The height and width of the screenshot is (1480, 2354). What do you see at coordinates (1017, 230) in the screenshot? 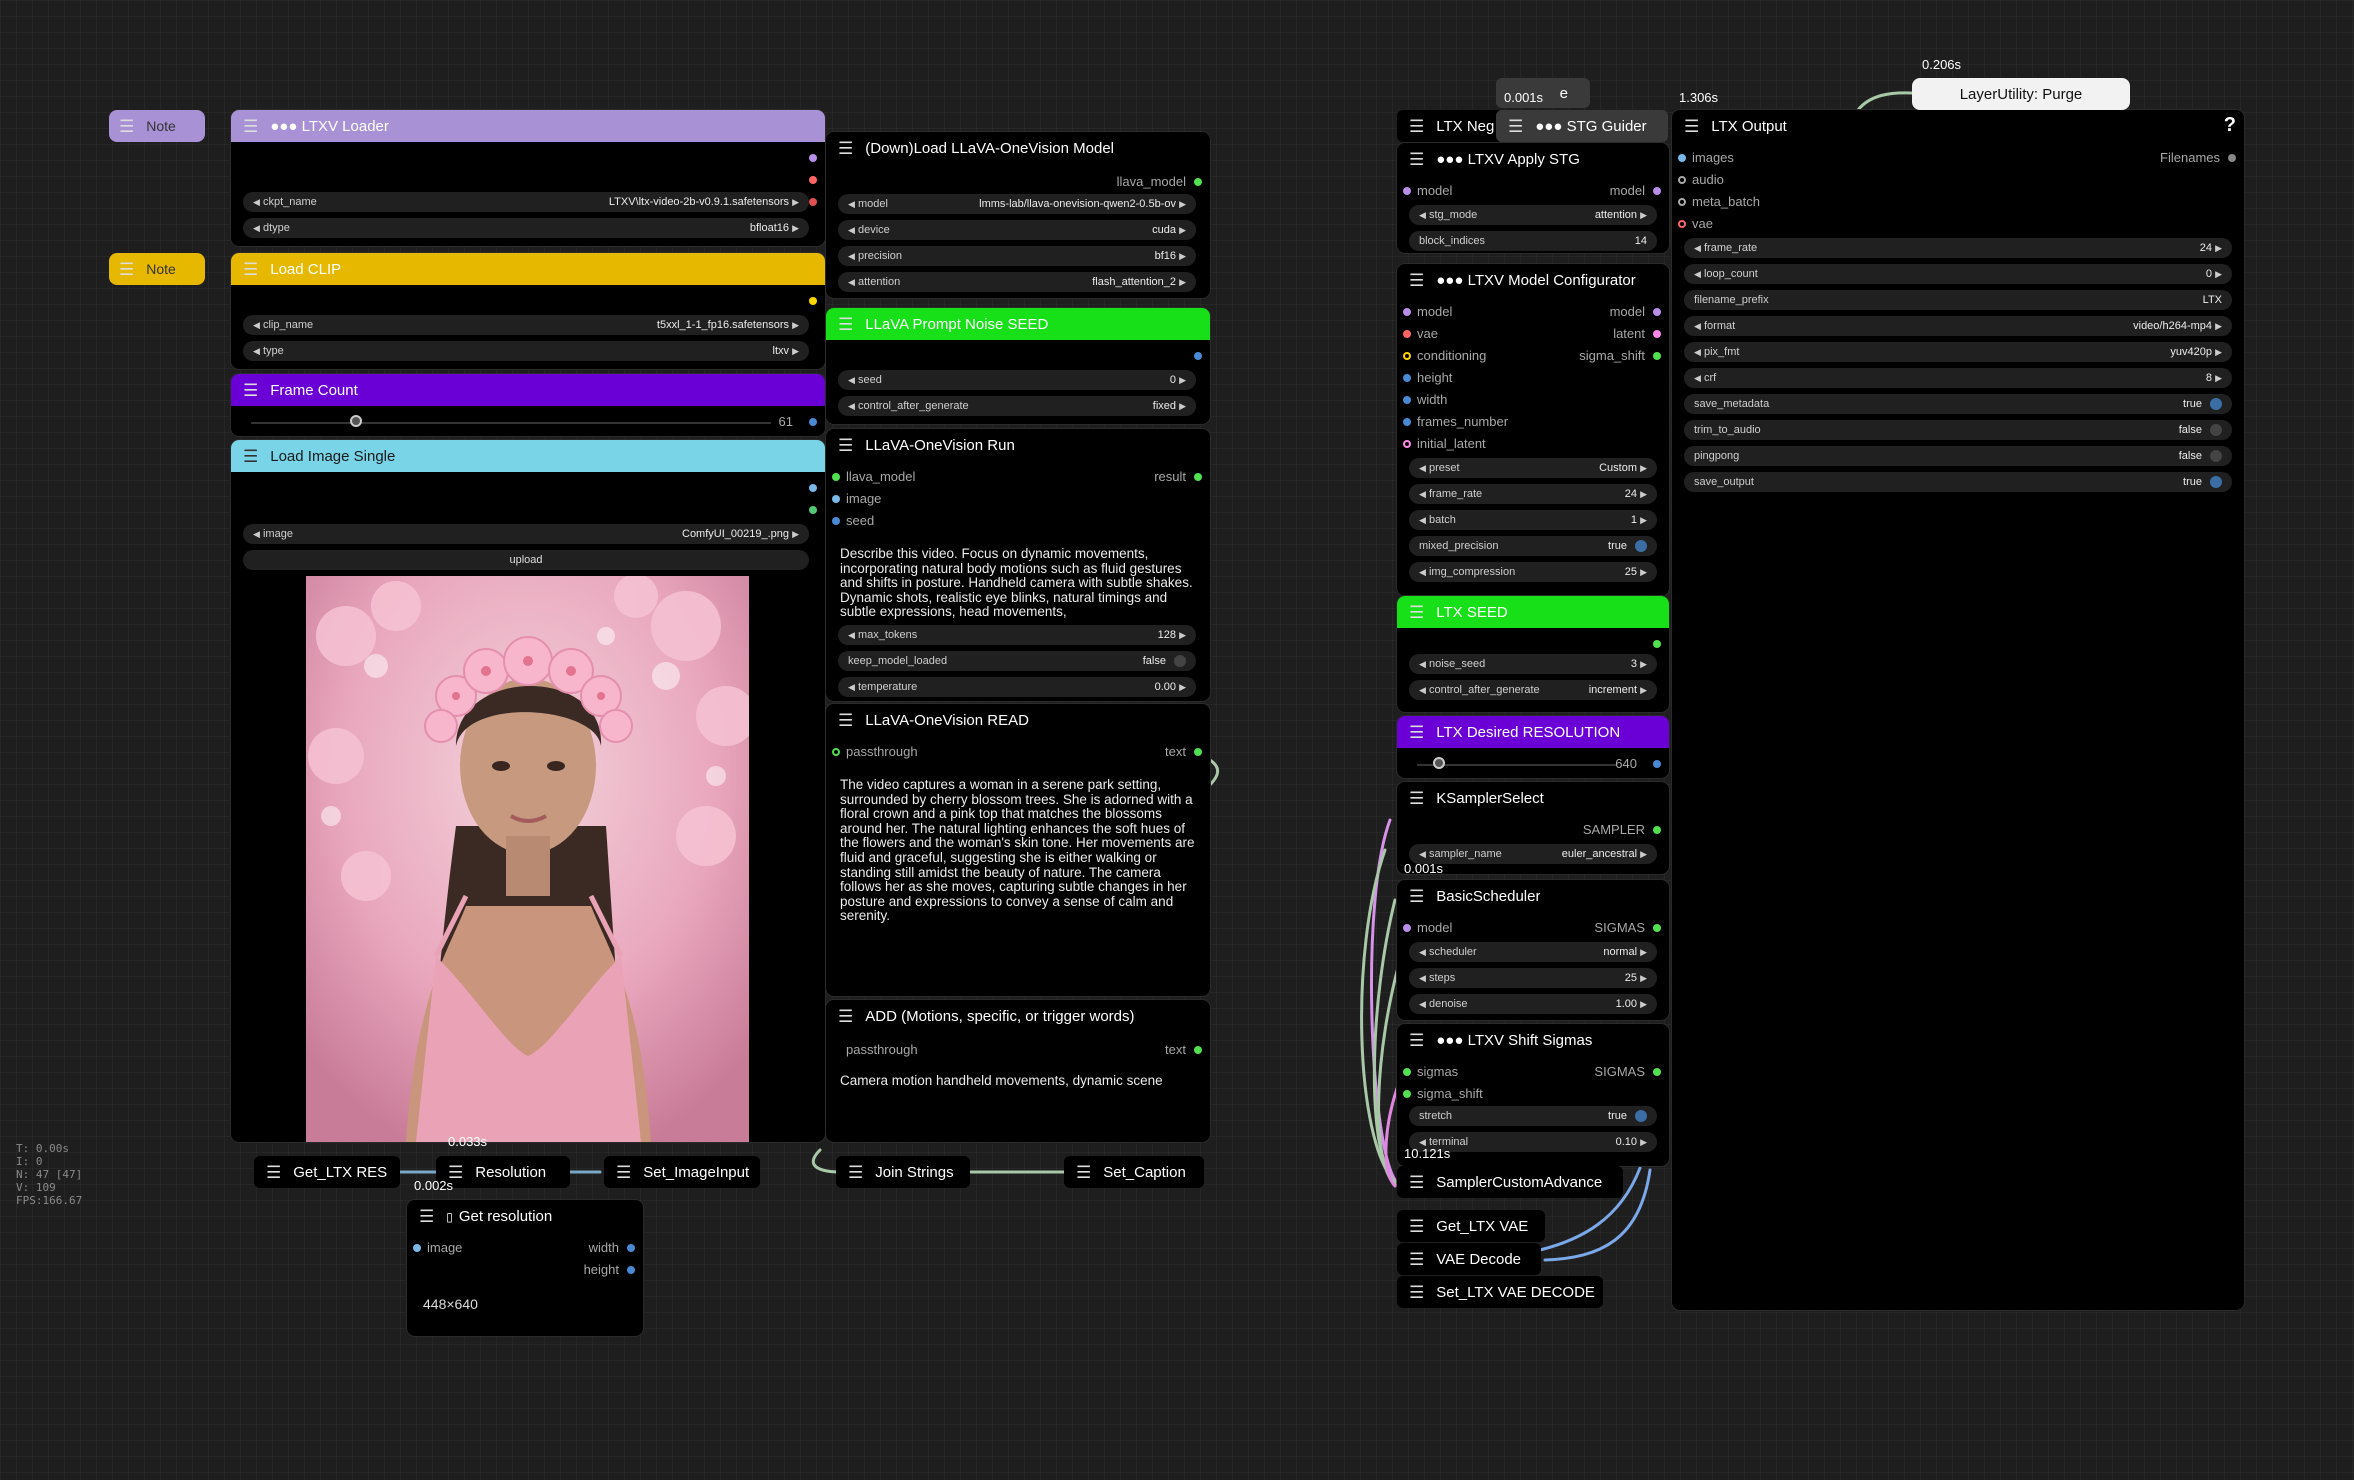
I see `device-widget: ◀ device cuda ▶` at bounding box center [1017, 230].